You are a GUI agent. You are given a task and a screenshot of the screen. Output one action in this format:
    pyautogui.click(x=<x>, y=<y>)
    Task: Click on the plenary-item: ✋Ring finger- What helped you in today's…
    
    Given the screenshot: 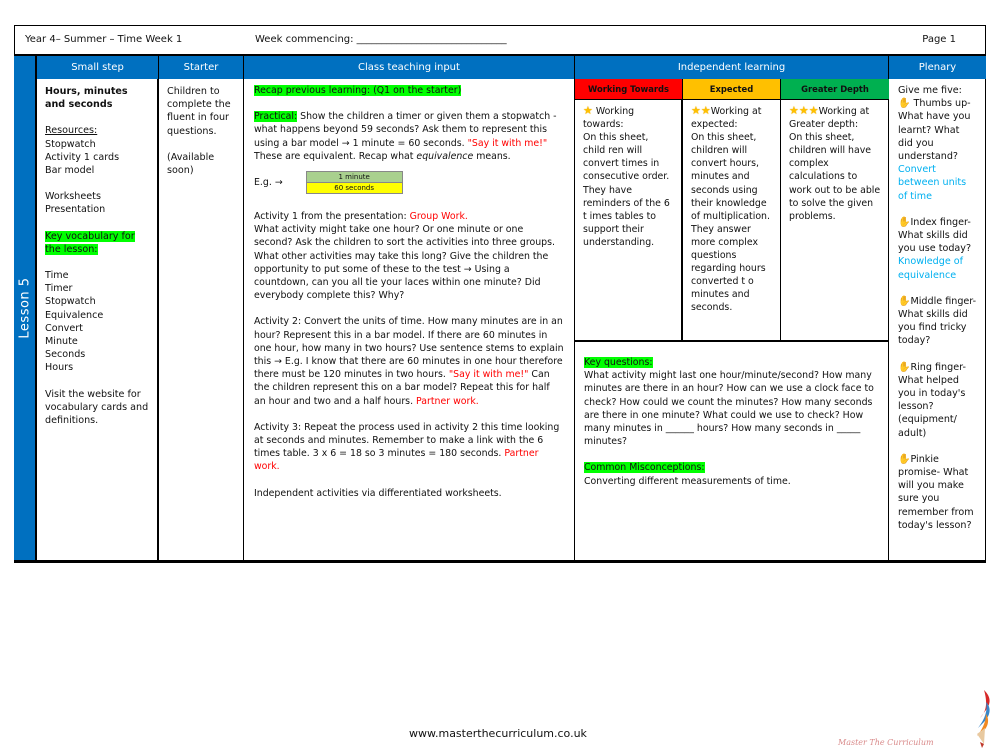 What is the action you would take?
    pyautogui.click(x=937, y=400)
    